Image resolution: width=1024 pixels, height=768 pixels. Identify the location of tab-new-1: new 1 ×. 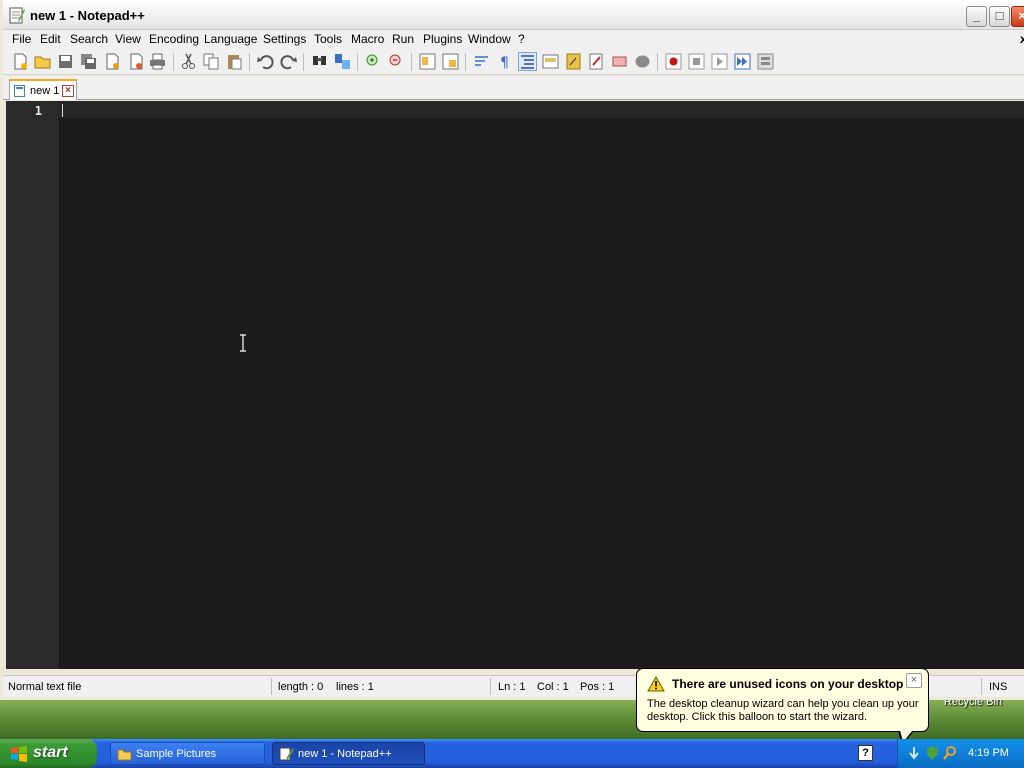
(43, 89).